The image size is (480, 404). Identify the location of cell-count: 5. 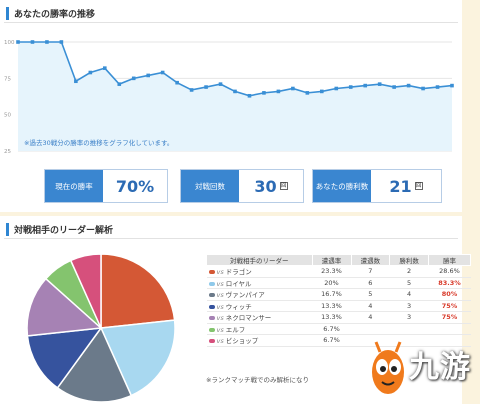
(370, 294).